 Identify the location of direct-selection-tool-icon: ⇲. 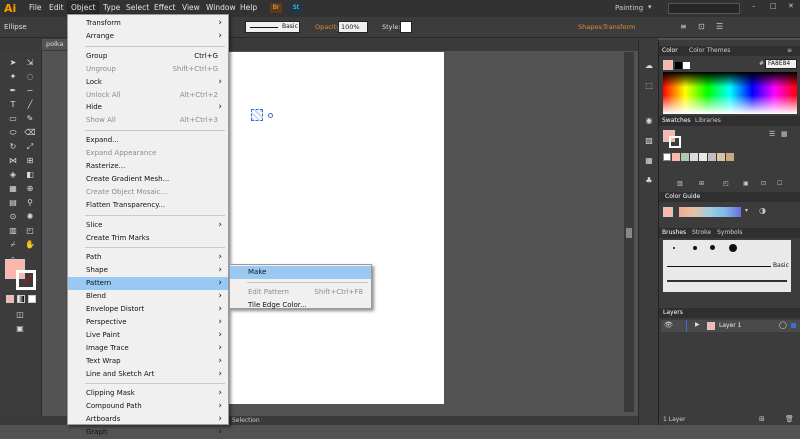
(30, 63).